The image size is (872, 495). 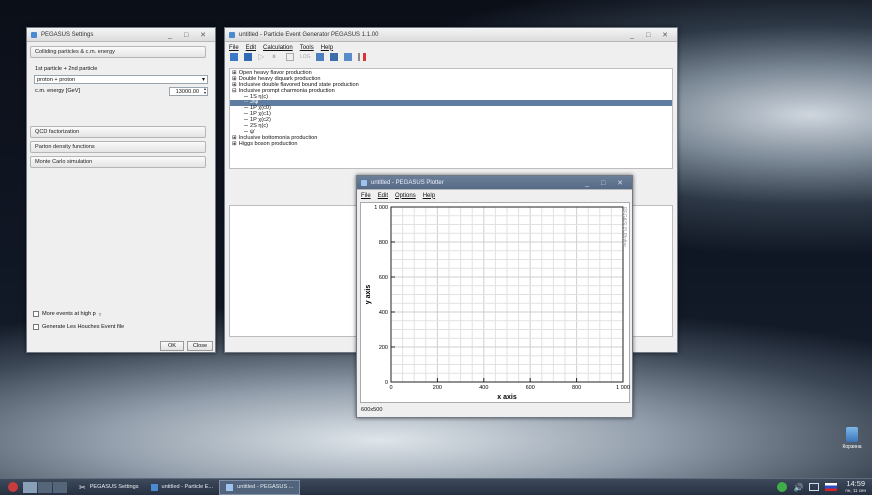 What do you see at coordinates (624, 227) in the screenshot?
I see `plotter-watermark: PEGASUS Plotter` at bounding box center [624, 227].